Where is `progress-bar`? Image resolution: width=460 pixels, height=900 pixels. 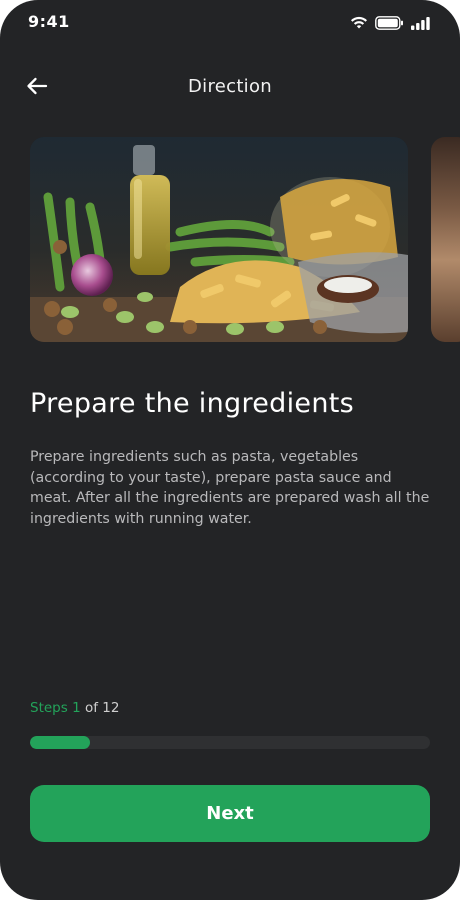
progress-bar is located at coordinates (230, 742).